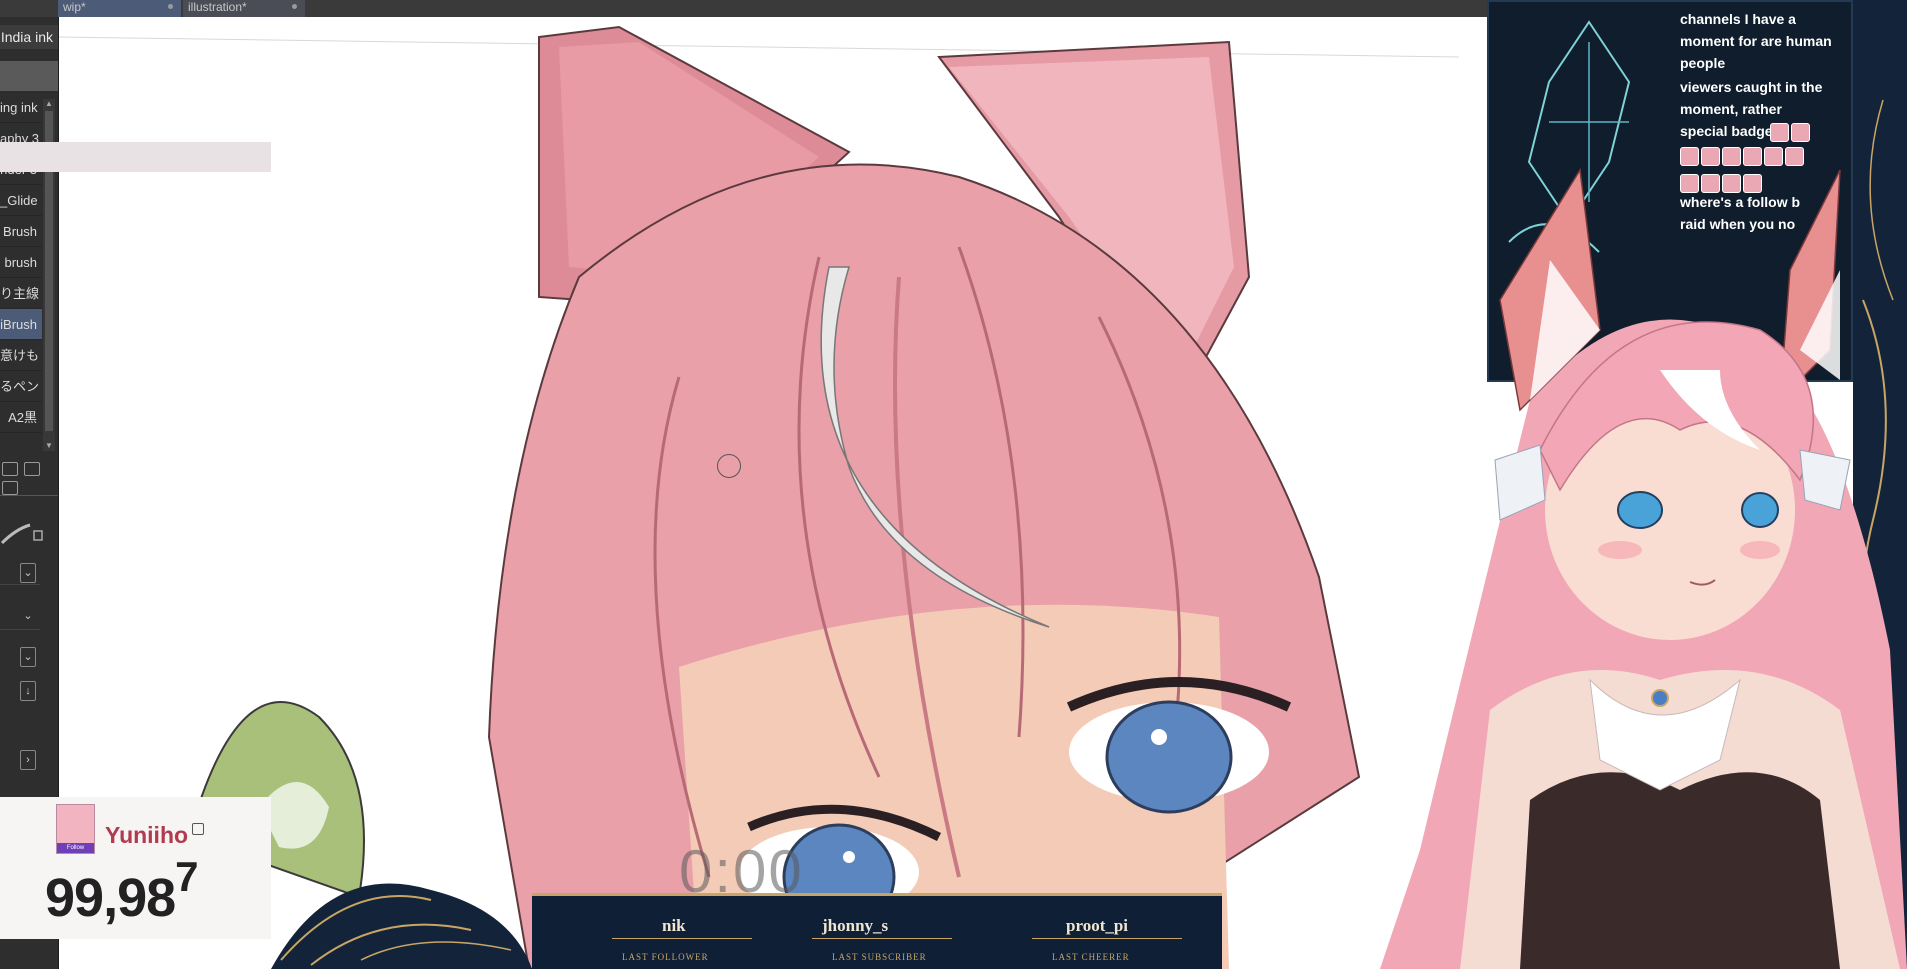 The height and width of the screenshot is (974, 1907). What do you see at coordinates (28, 657) in the screenshot?
I see `setting-stepper-icon: ⌄` at bounding box center [28, 657].